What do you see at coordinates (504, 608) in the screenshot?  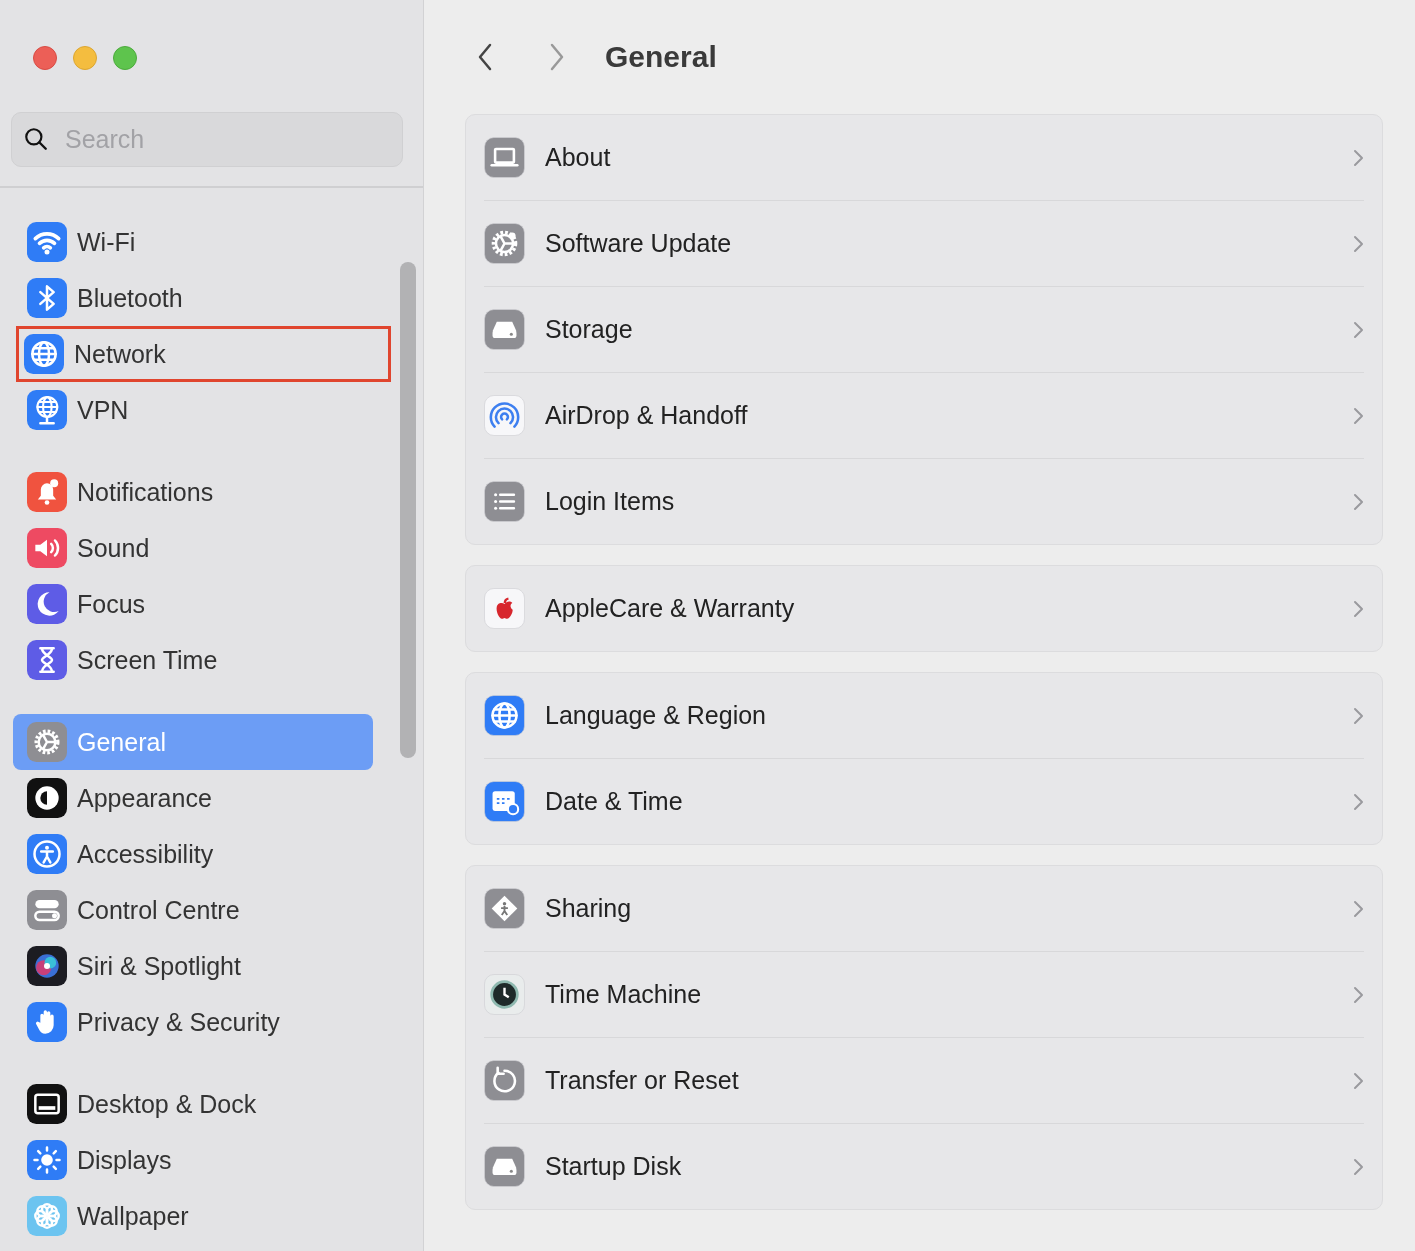 I see `apple-icon` at bounding box center [504, 608].